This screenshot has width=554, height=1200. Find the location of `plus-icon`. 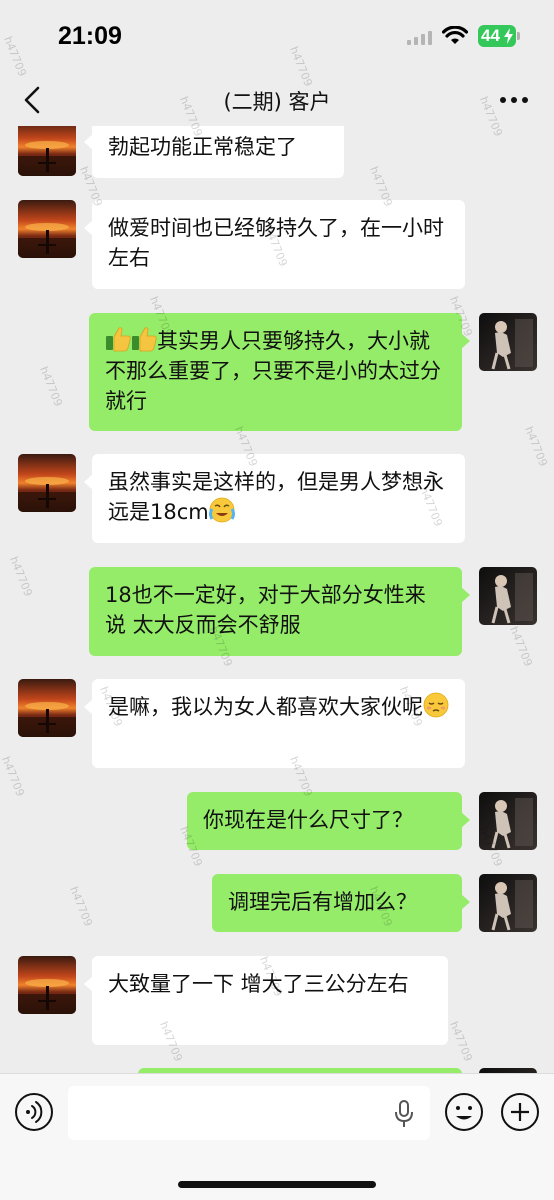

plus-icon is located at coordinates (520, 1112).